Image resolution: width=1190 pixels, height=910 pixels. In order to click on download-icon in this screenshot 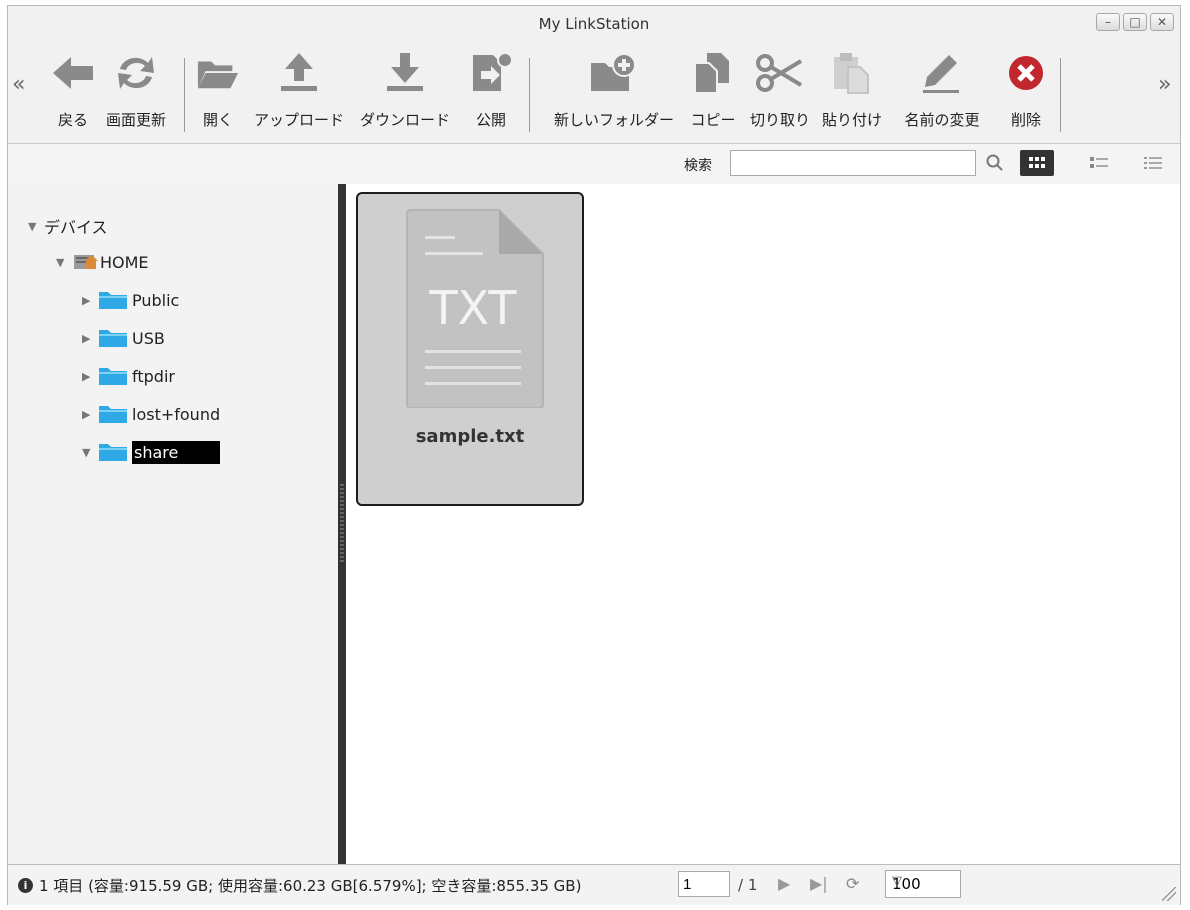, I will do `click(405, 73)`.